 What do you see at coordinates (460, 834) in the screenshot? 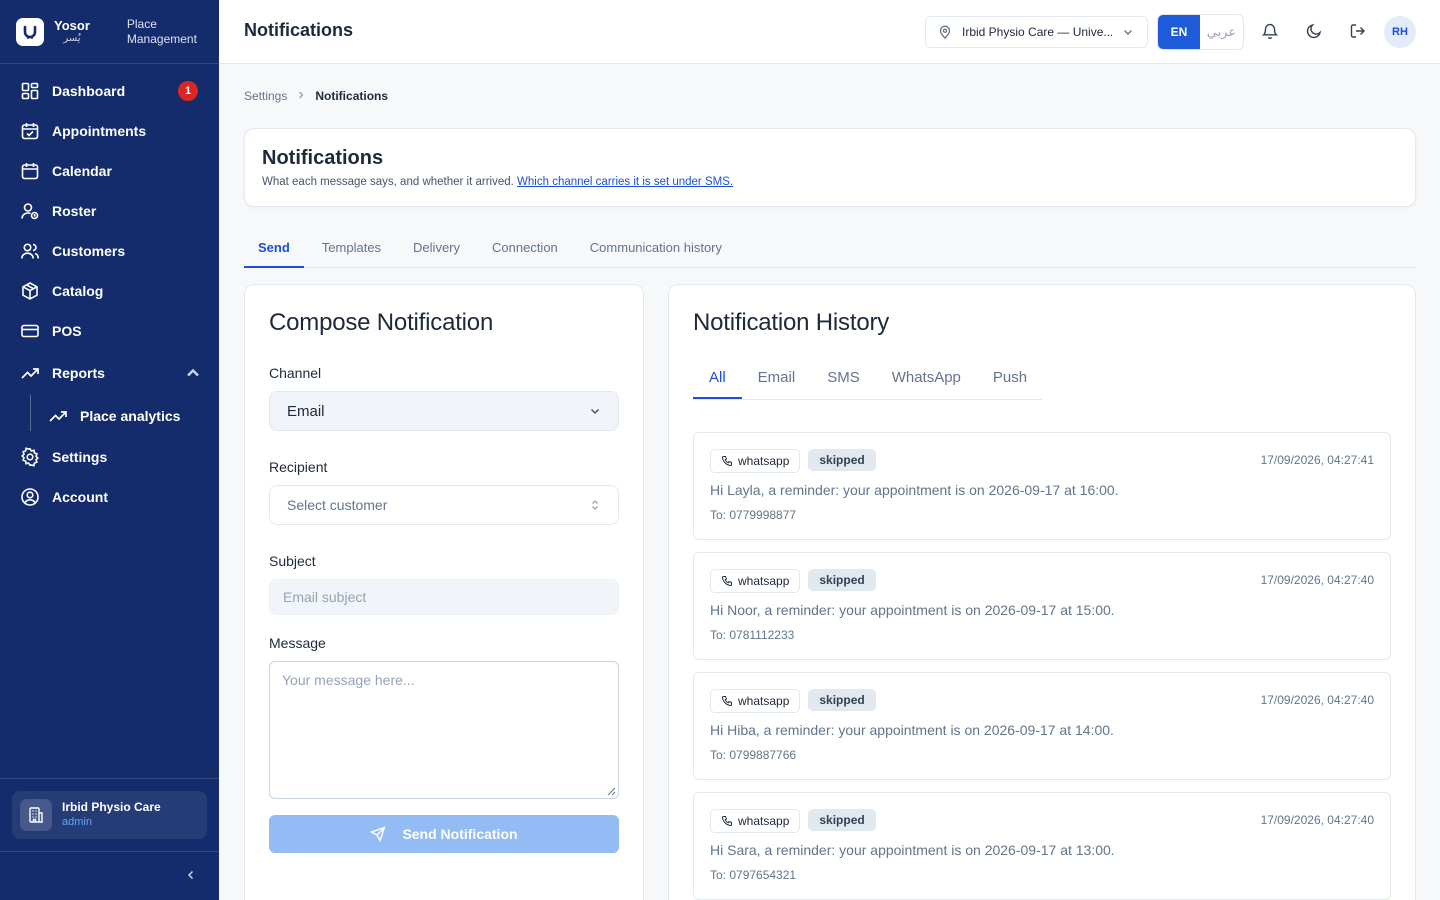
I see `send-label: Send Notification` at bounding box center [460, 834].